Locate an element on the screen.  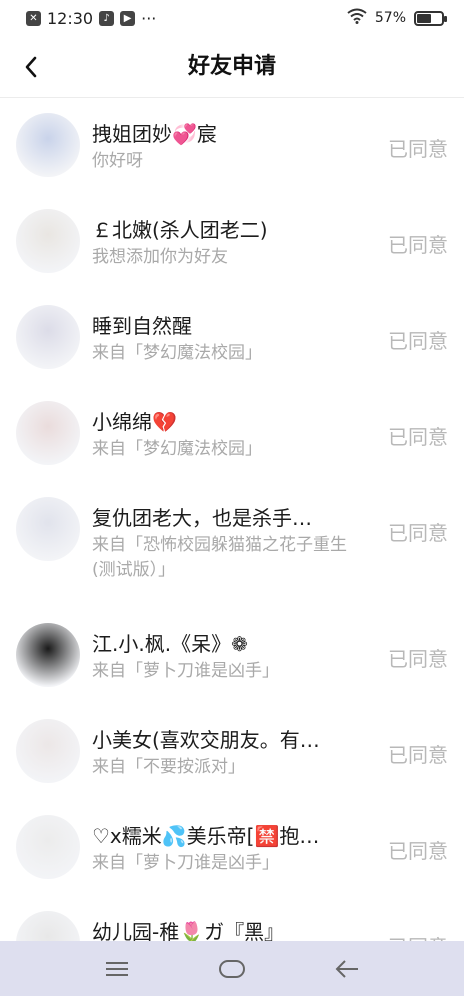
request-message: 来自「不要按派对」 is located at coordinates (168, 767).